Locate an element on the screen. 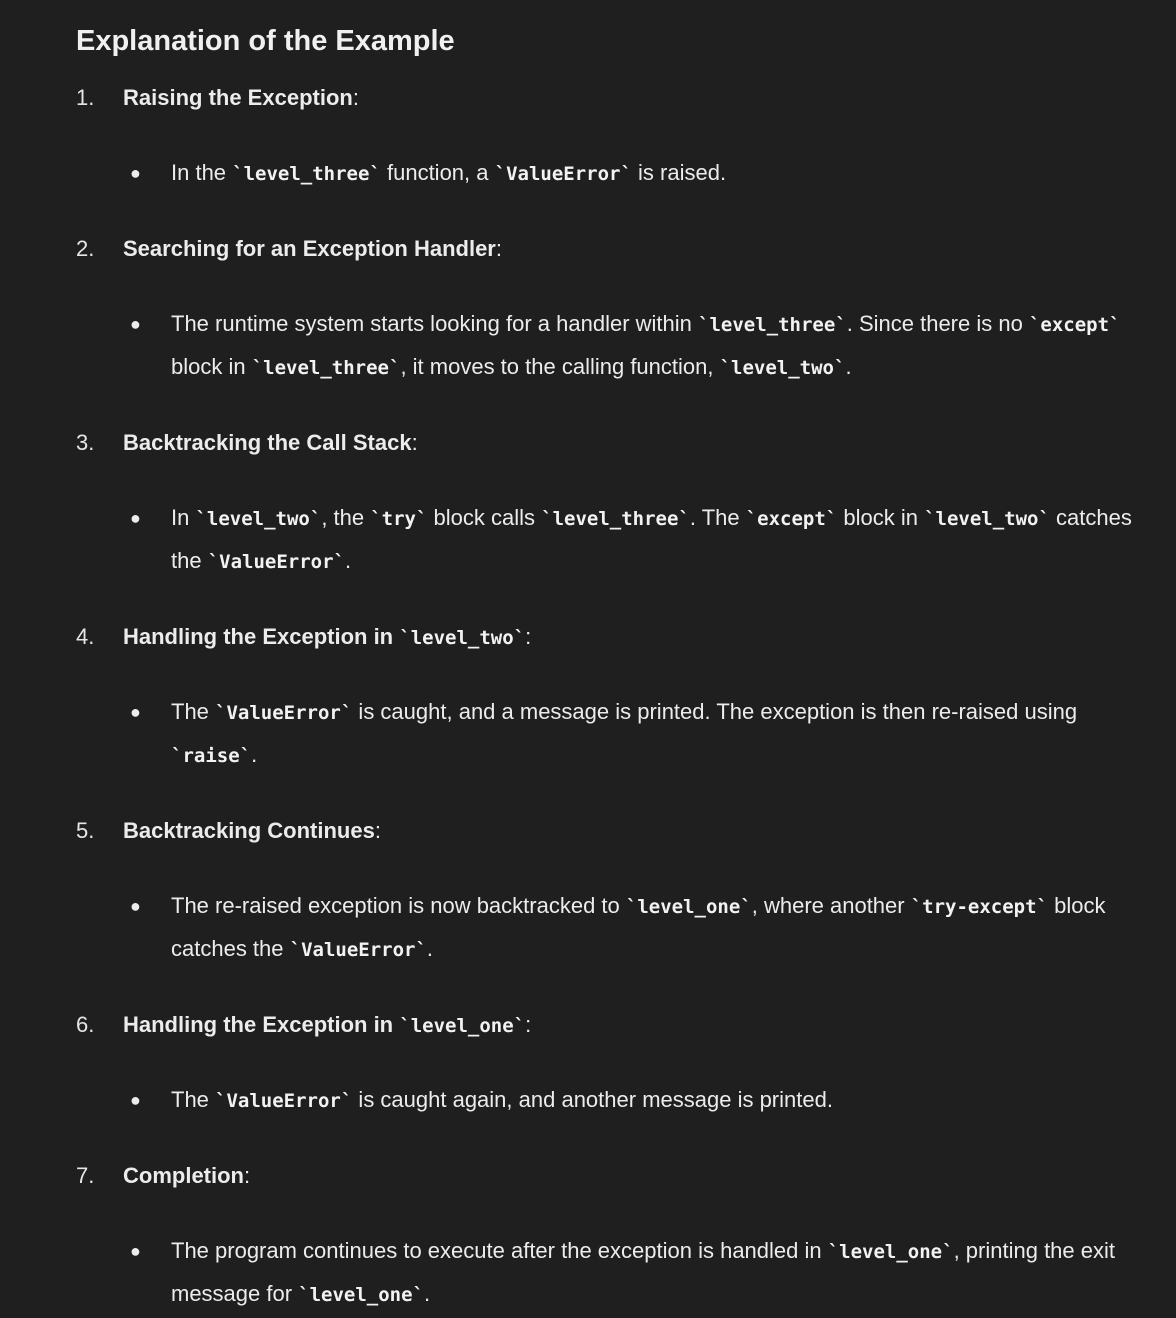 The width and height of the screenshot is (1176, 1318). bullet-text: In the is located at coordinates (202, 172).